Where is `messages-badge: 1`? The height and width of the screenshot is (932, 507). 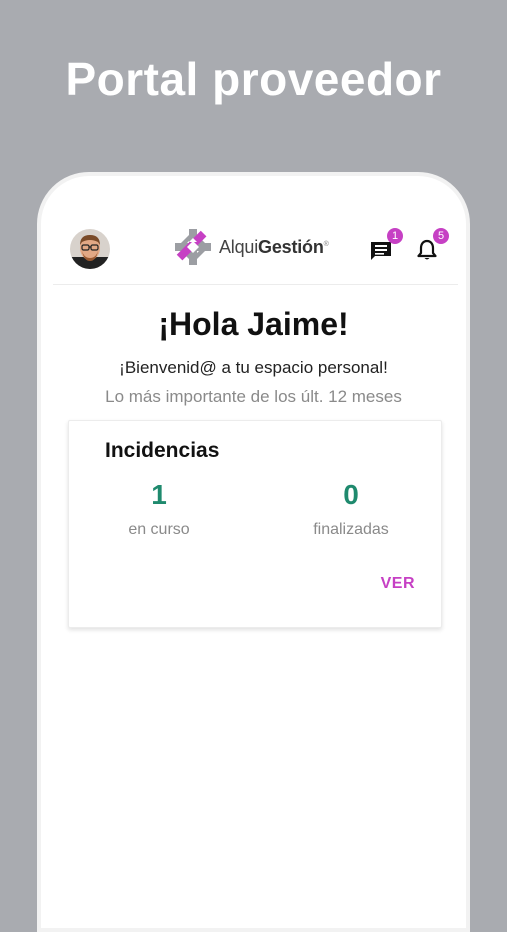 messages-badge: 1 is located at coordinates (395, 236).